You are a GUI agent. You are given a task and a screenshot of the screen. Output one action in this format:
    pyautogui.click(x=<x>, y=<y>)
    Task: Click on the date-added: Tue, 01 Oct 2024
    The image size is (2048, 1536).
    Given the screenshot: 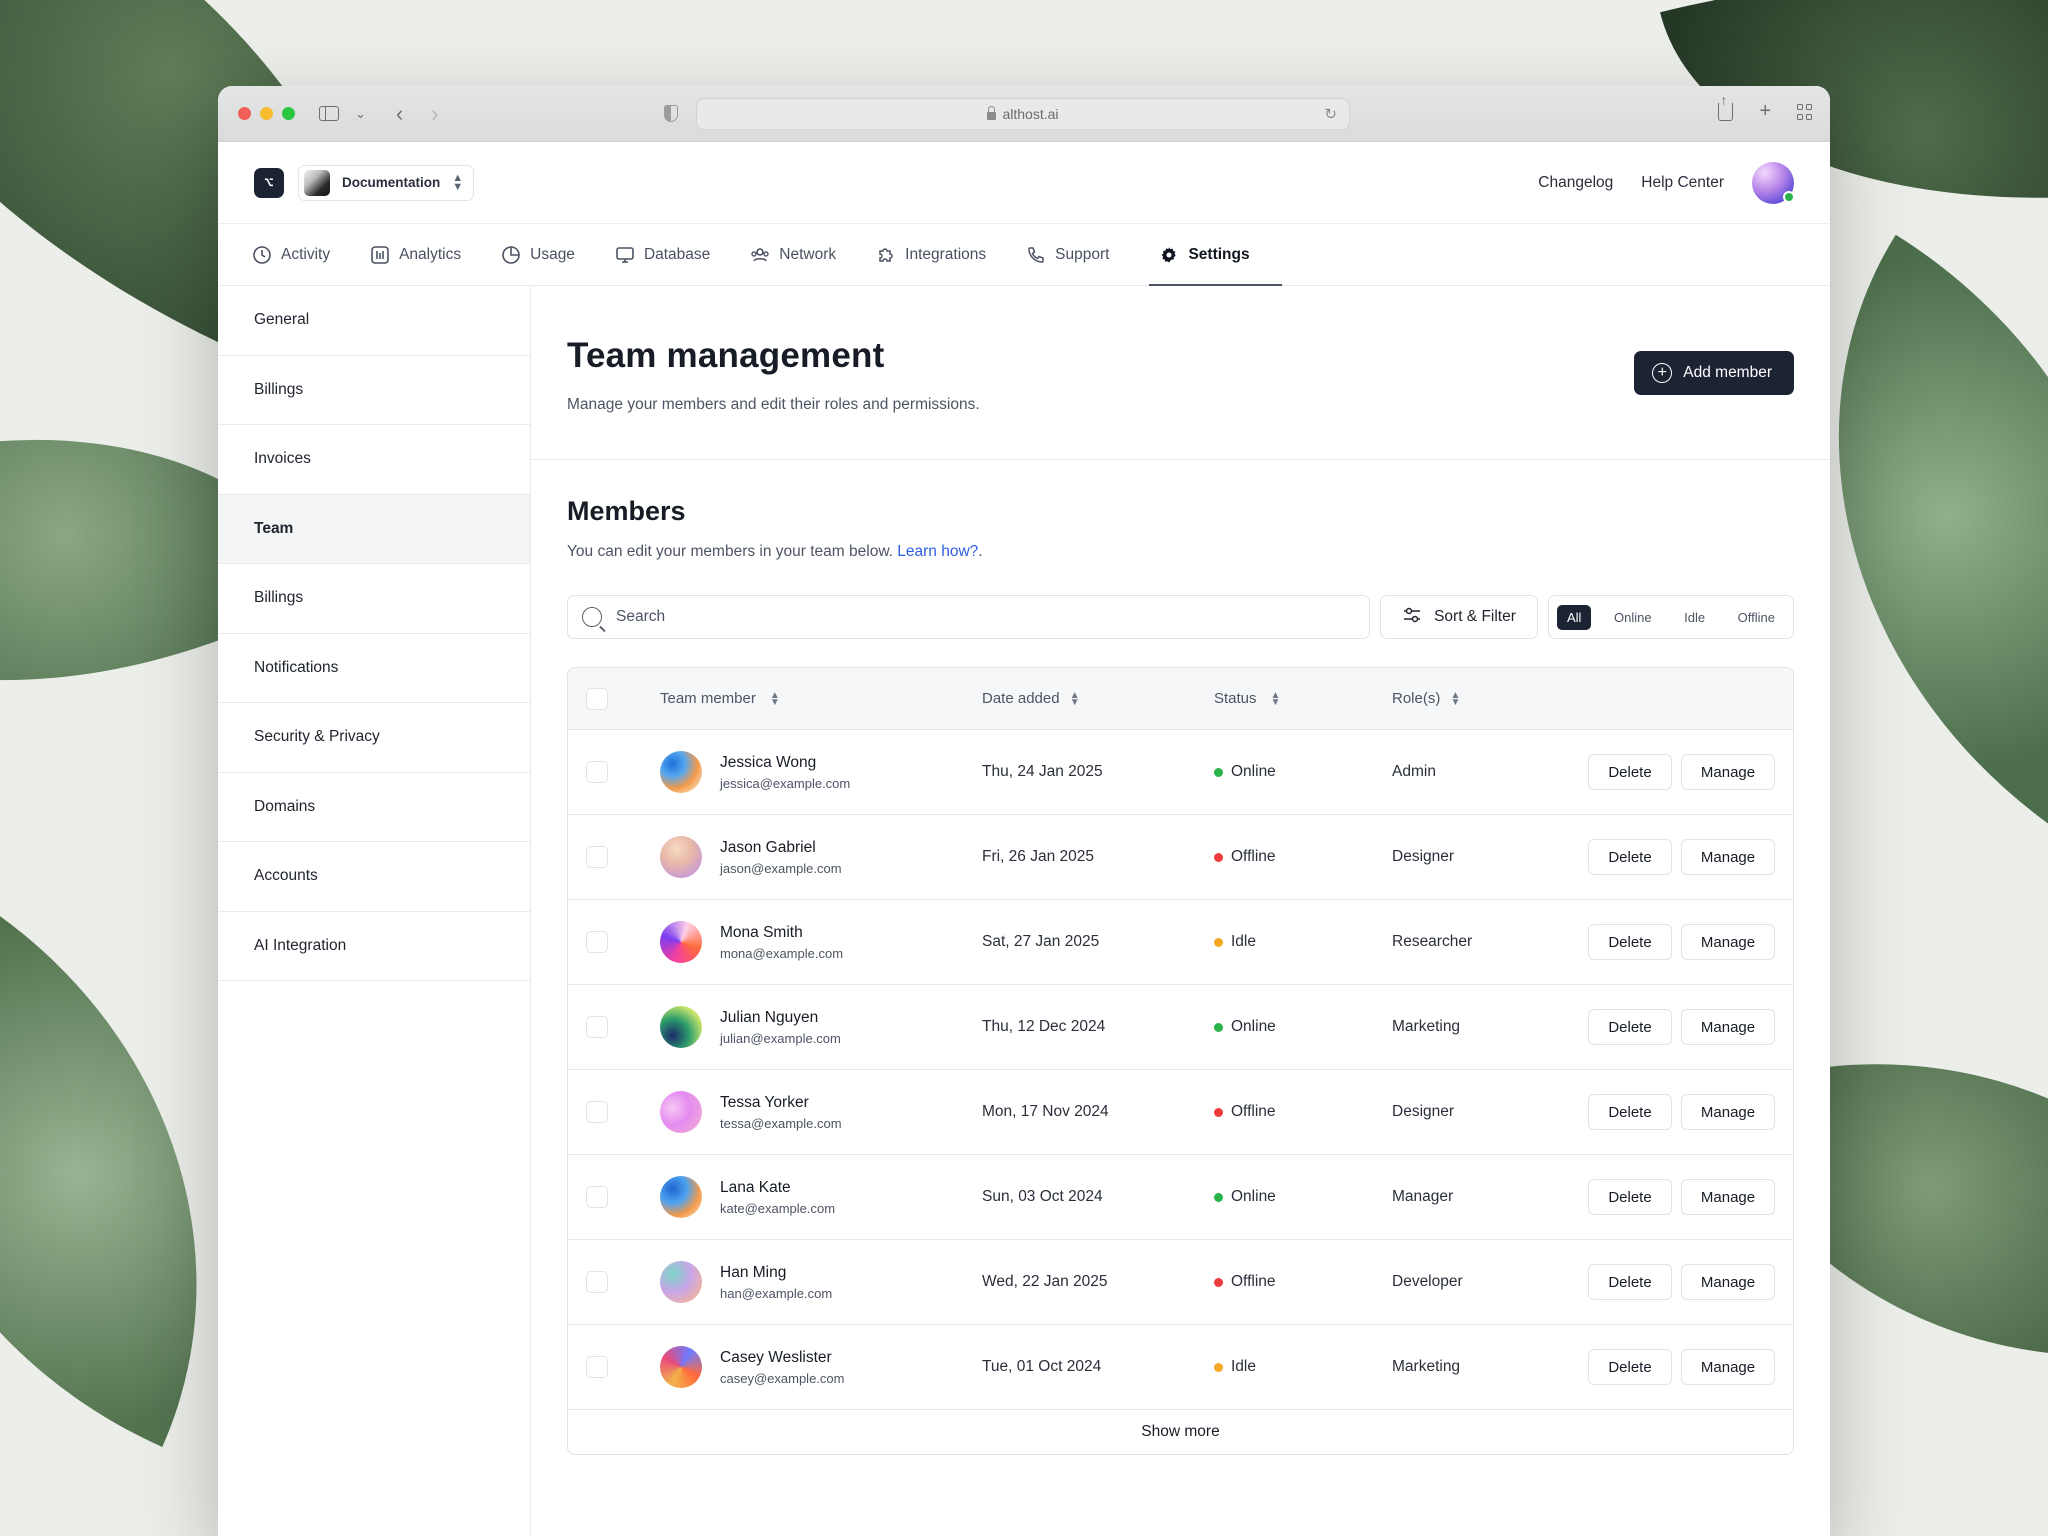 What is the action you would take?
    pyautogui.click(x=1042, y=1366)
    